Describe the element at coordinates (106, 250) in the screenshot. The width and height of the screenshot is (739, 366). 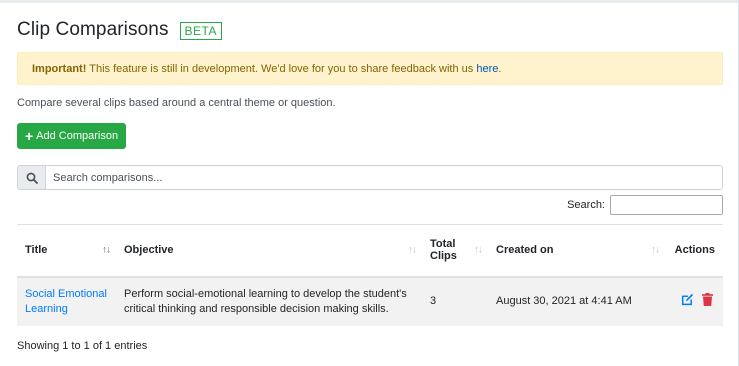
I see `sort-asc-icon: ↑↓` at that location.